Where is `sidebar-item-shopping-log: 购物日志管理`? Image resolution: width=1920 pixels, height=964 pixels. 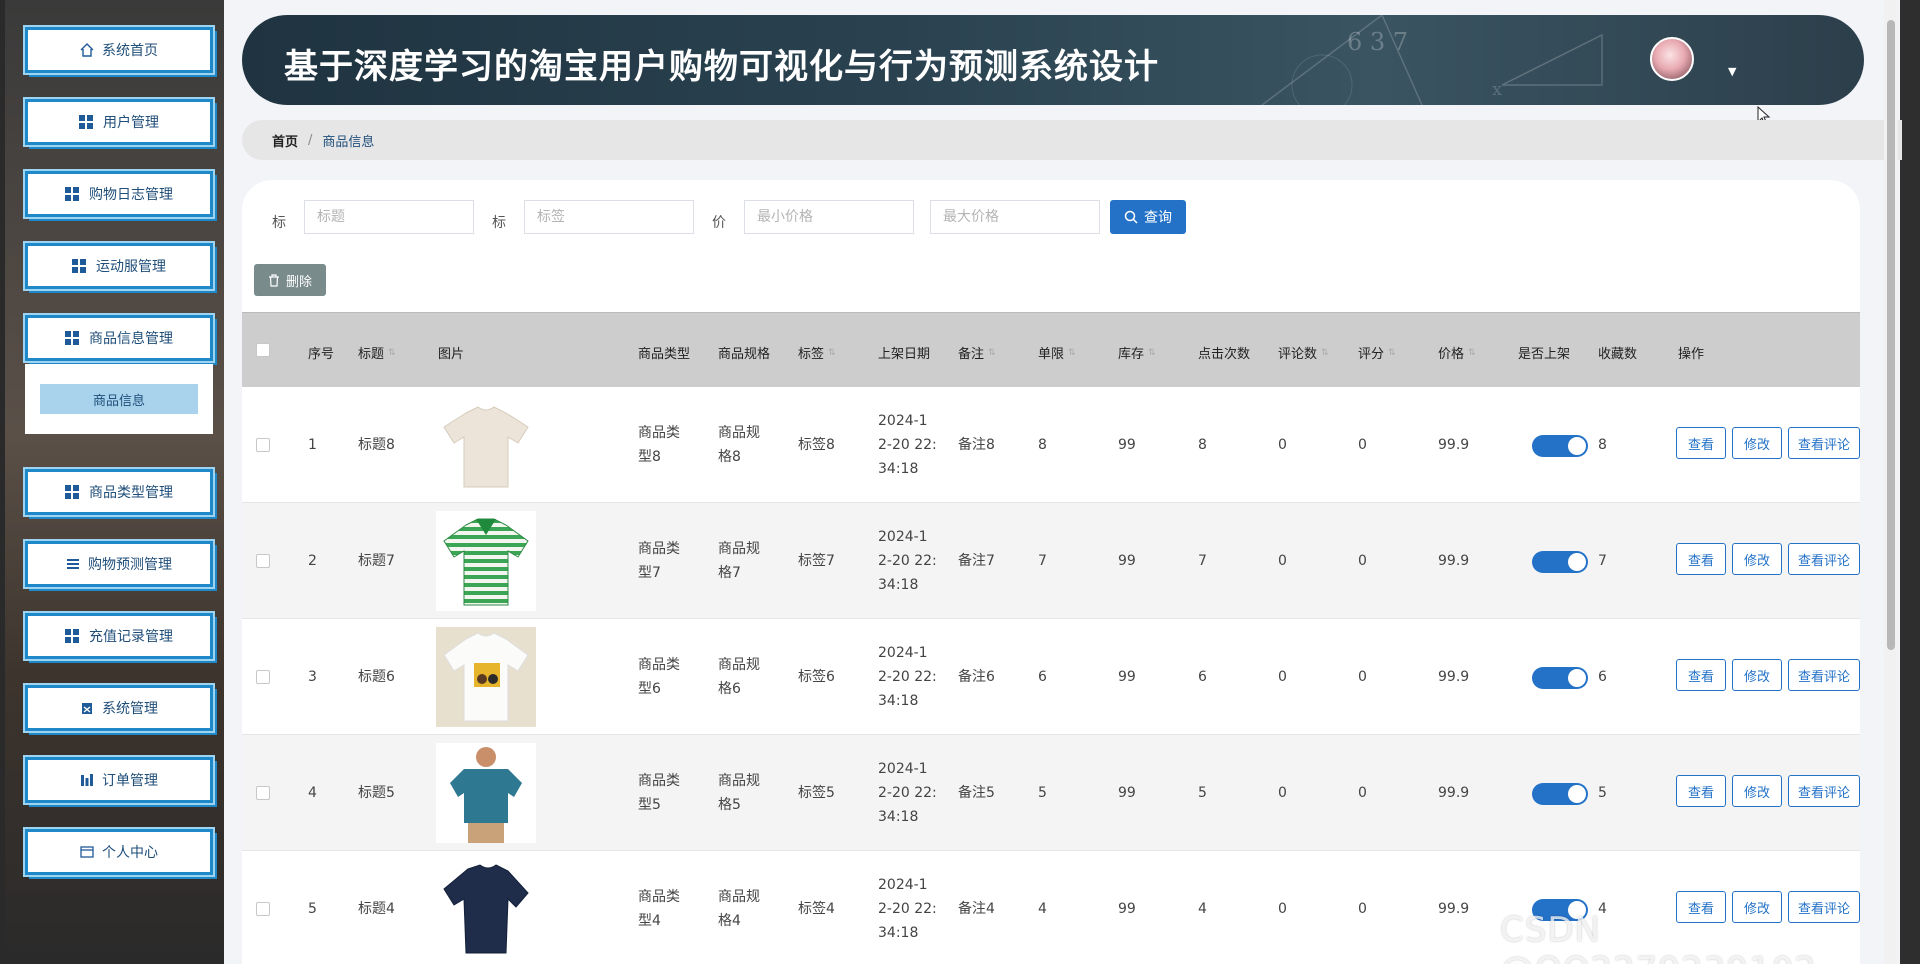 sidebar-item-shopping-log: 购物日志管理 is located at coordinates (119, 194).